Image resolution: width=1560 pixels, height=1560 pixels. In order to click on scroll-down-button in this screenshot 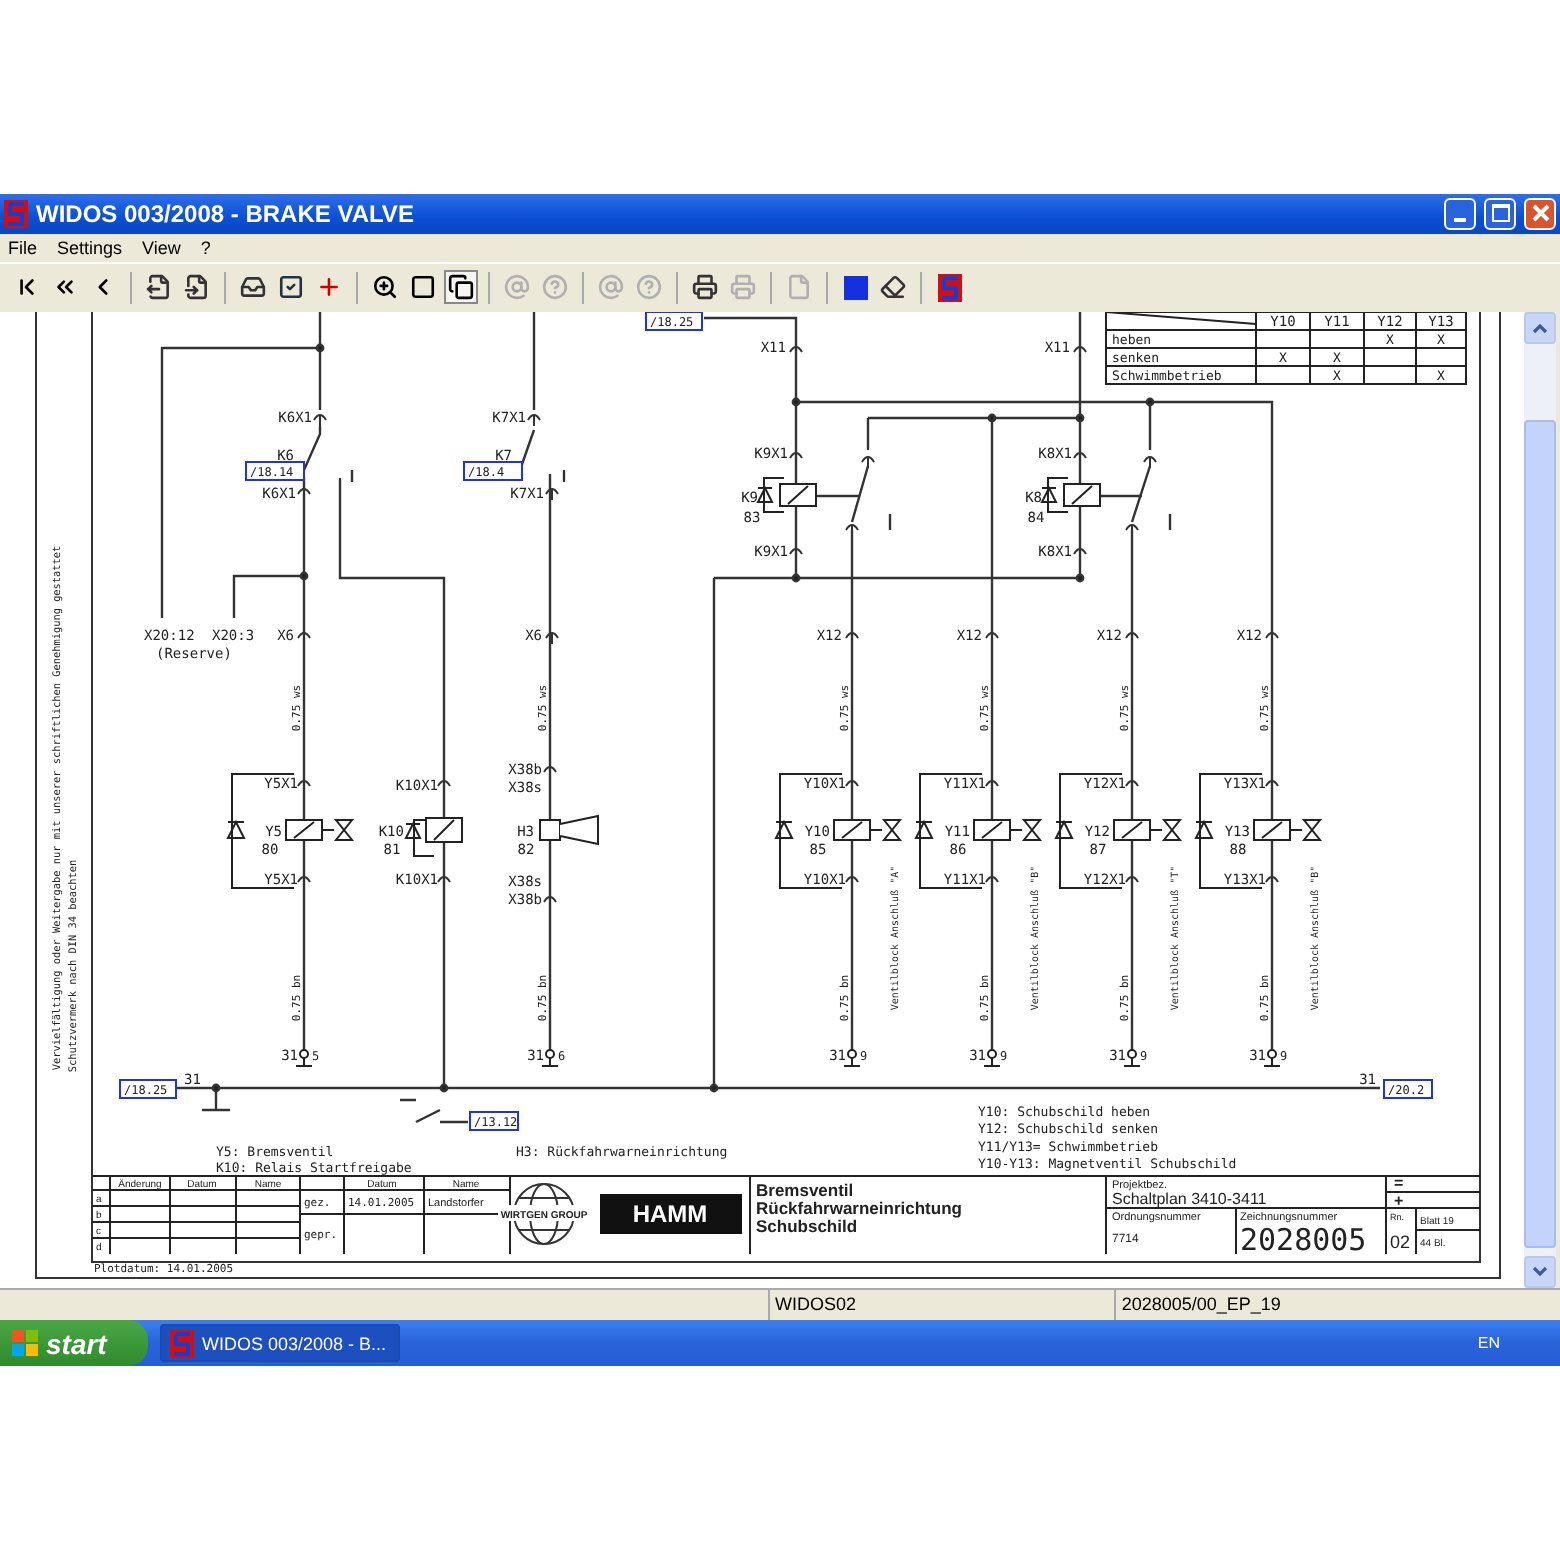, I will do `click(1540, 1272)`.